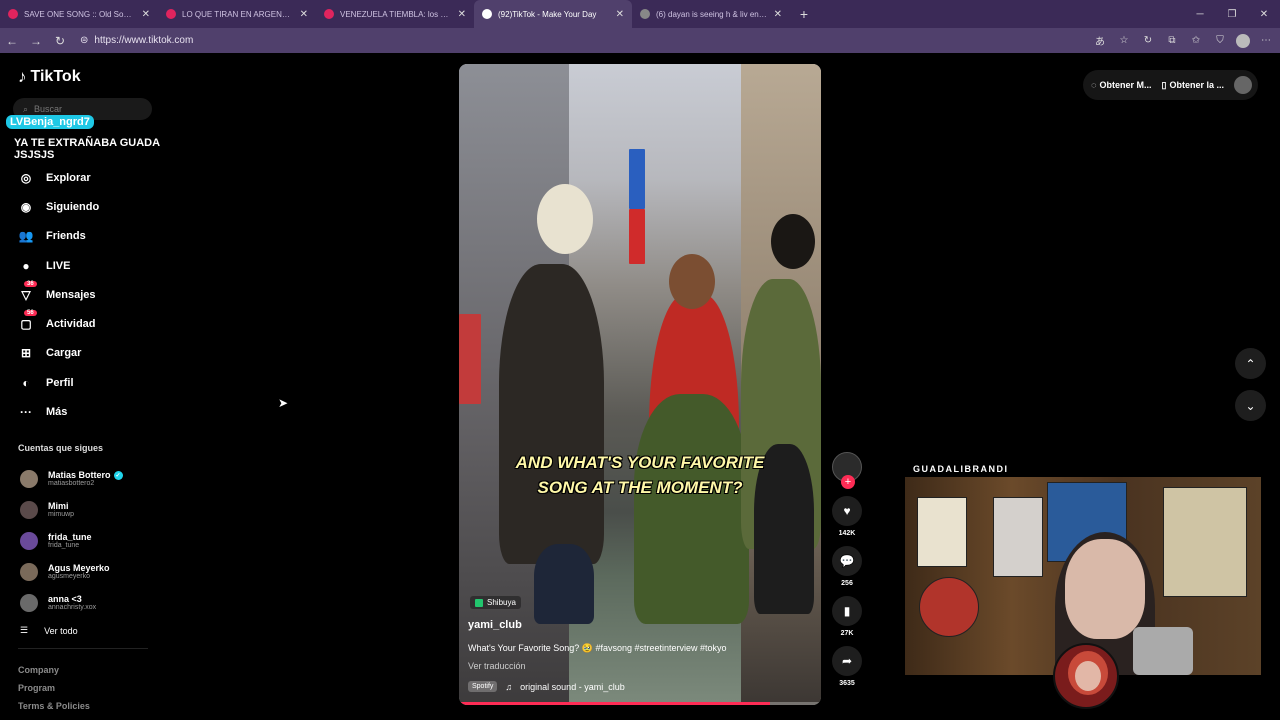 The height and width of the screenshot is (720, 1280). Describe the element at coordinates (1266, 40) in the screenshot. I see `menu-icon: ⋯` at that location.